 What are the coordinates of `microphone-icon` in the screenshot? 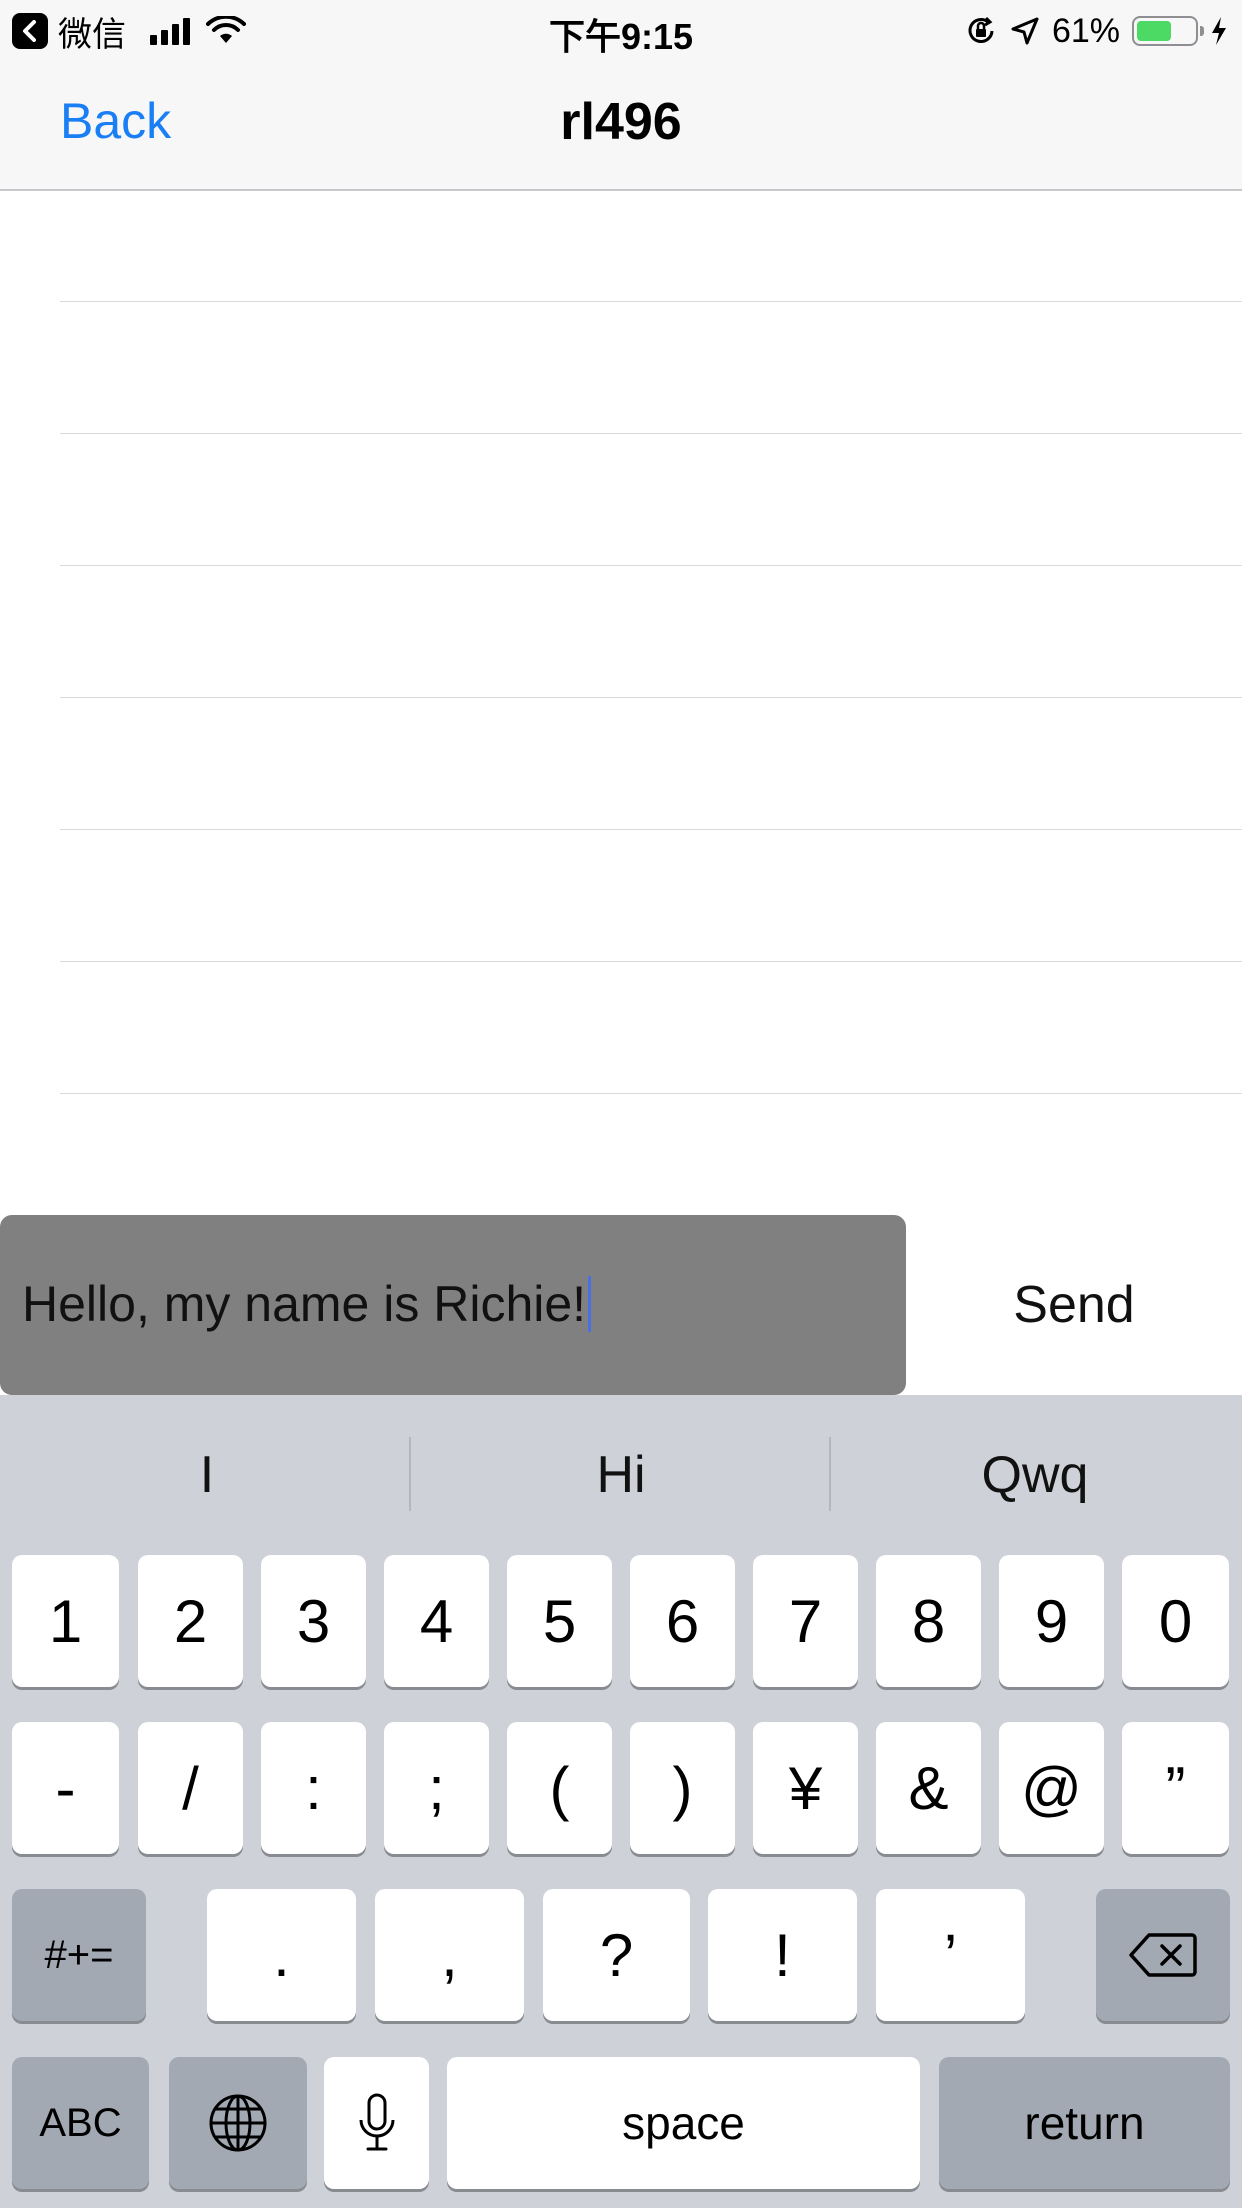 It's located at (376, 2122).